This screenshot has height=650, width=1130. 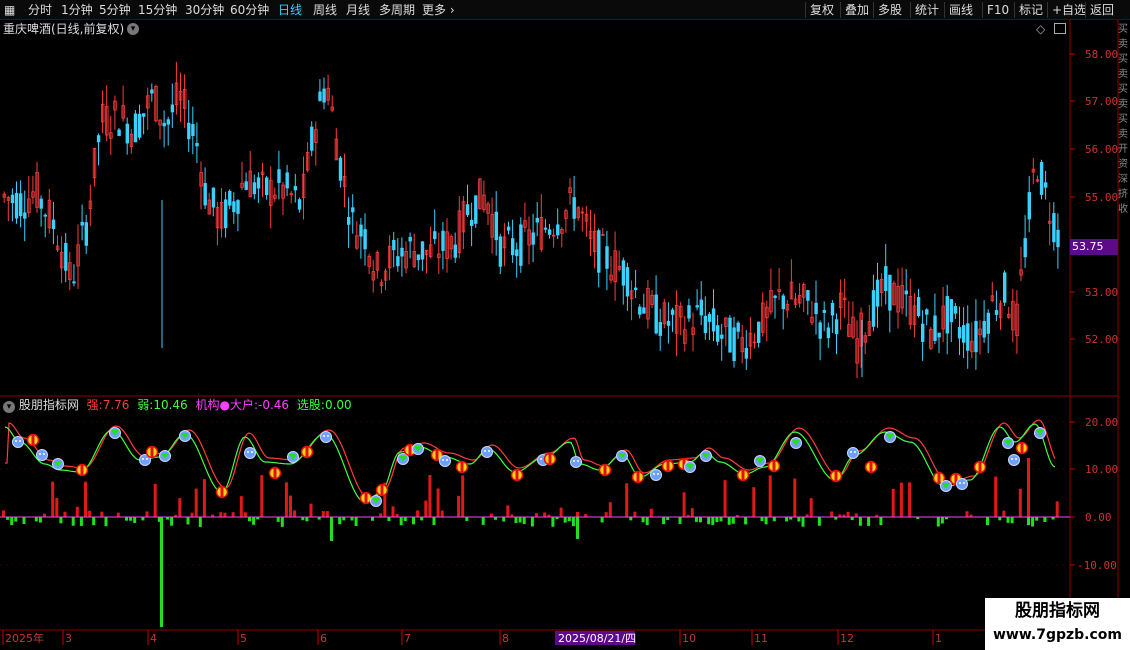 I want to click on date-label: 7, so click(x=407, y=638).